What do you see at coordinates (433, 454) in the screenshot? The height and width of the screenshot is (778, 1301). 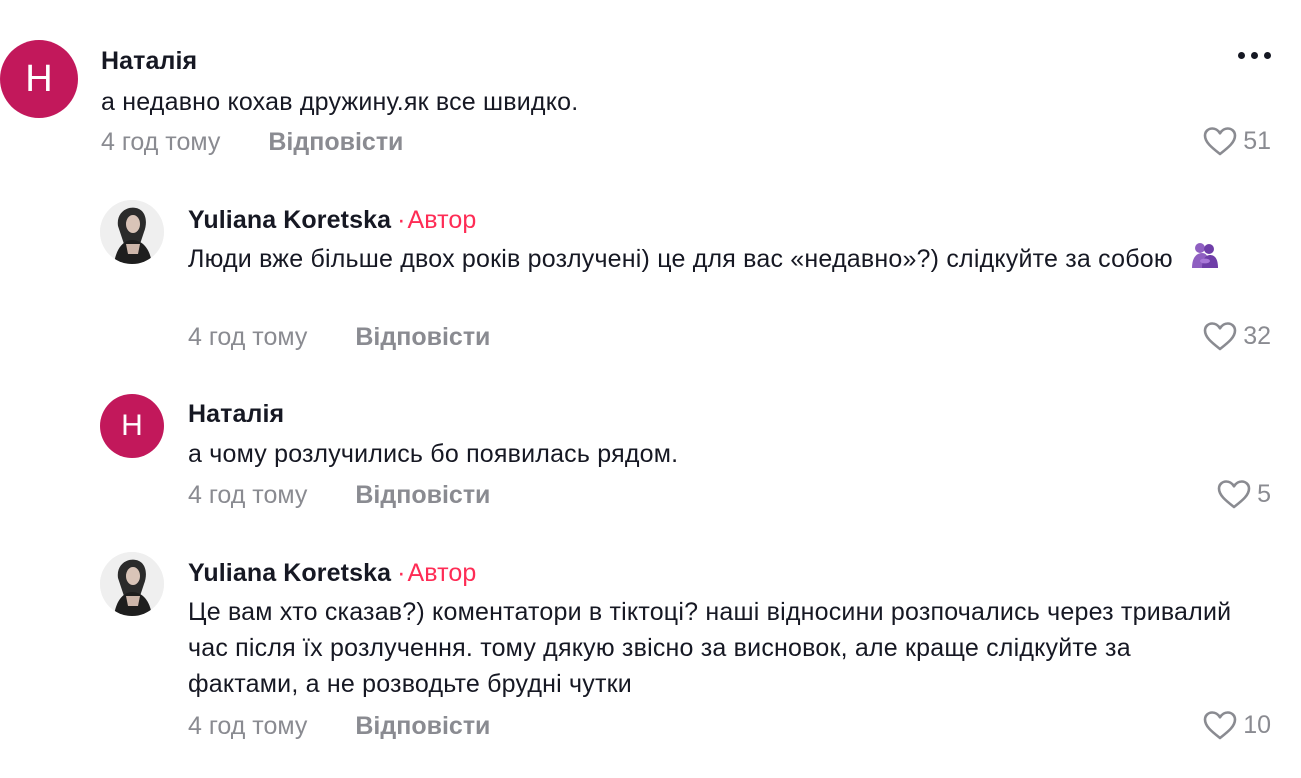 I see `comment-text: а чому розлучились бо появилась рядом.` at bounding box center [433, 454].